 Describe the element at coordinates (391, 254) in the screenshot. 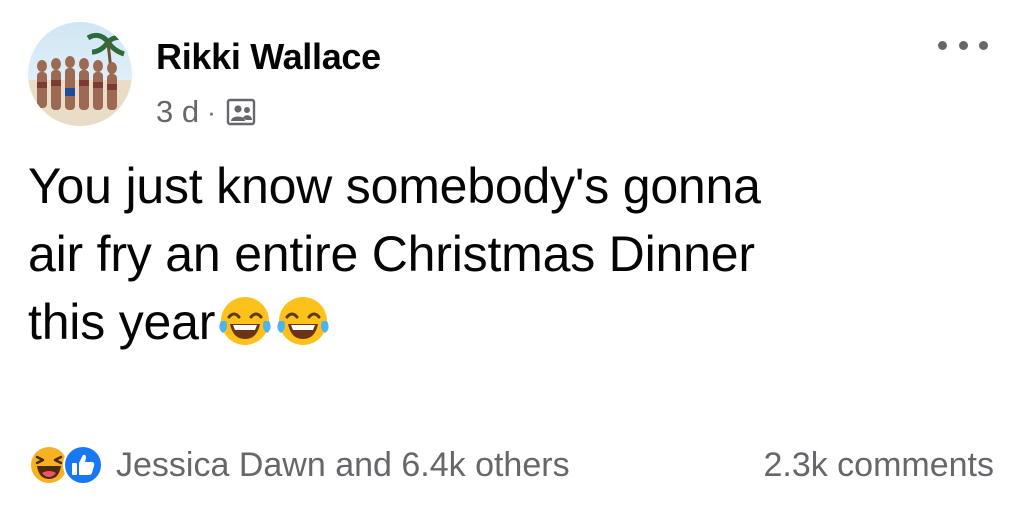

I see `post-text-line: air fry an entire Christmas Dinner` at that location.